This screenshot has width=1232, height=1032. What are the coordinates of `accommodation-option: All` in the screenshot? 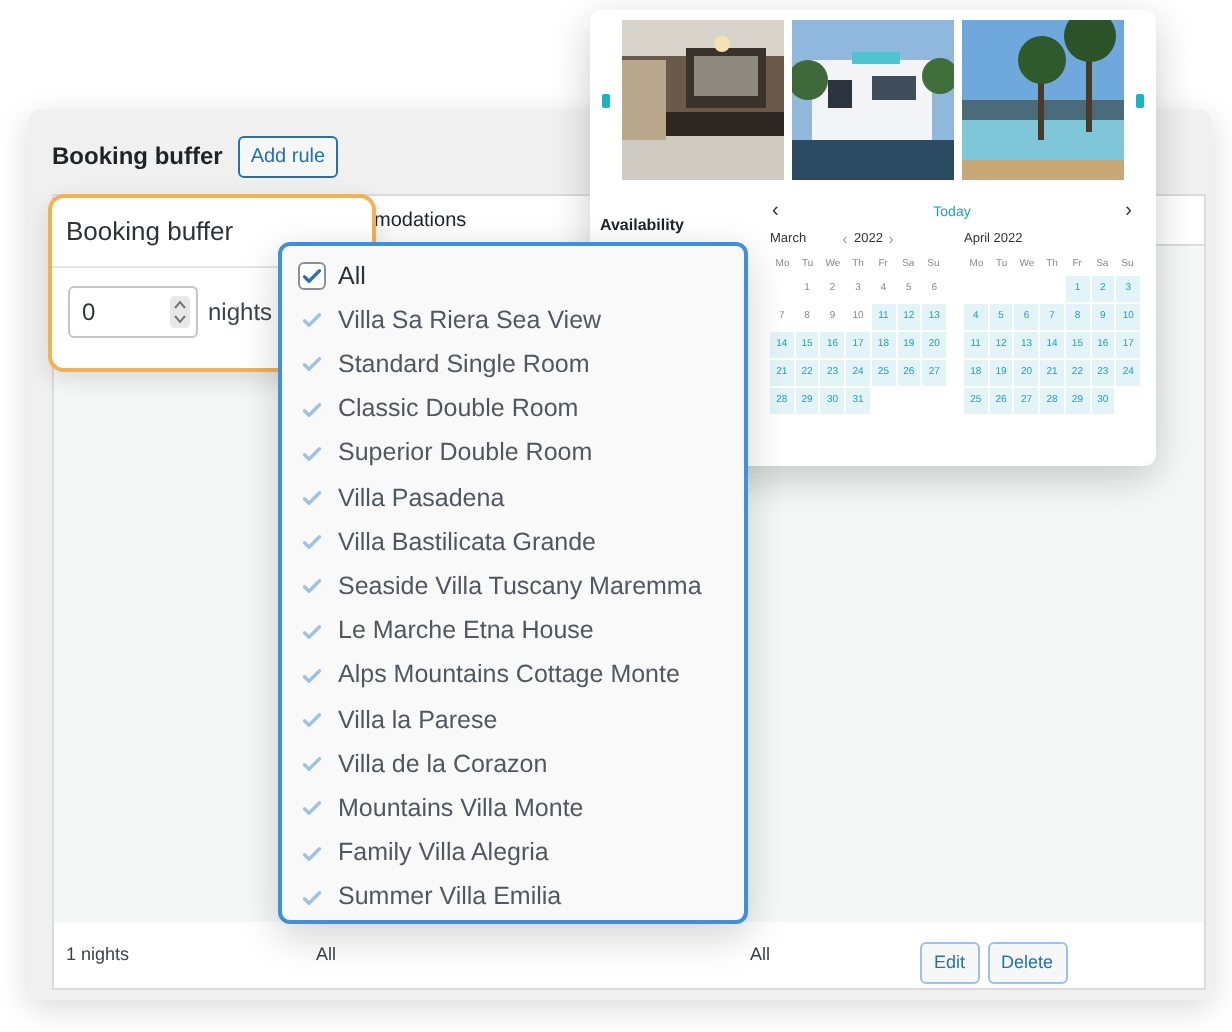 It's located at (352, 276).